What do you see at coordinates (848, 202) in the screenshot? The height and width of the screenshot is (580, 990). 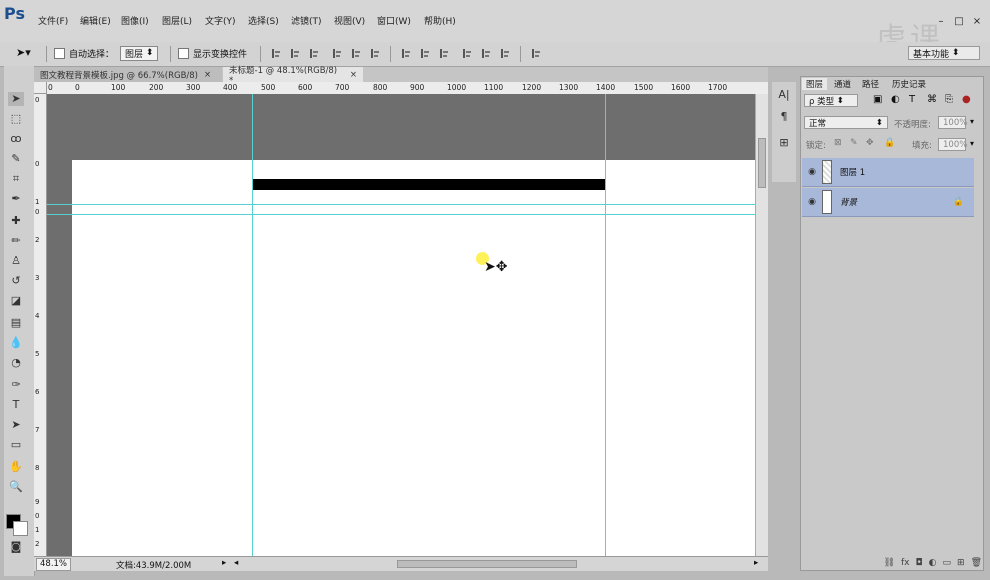 I see `layer-name: 背景` at bounding box center [848, 202].